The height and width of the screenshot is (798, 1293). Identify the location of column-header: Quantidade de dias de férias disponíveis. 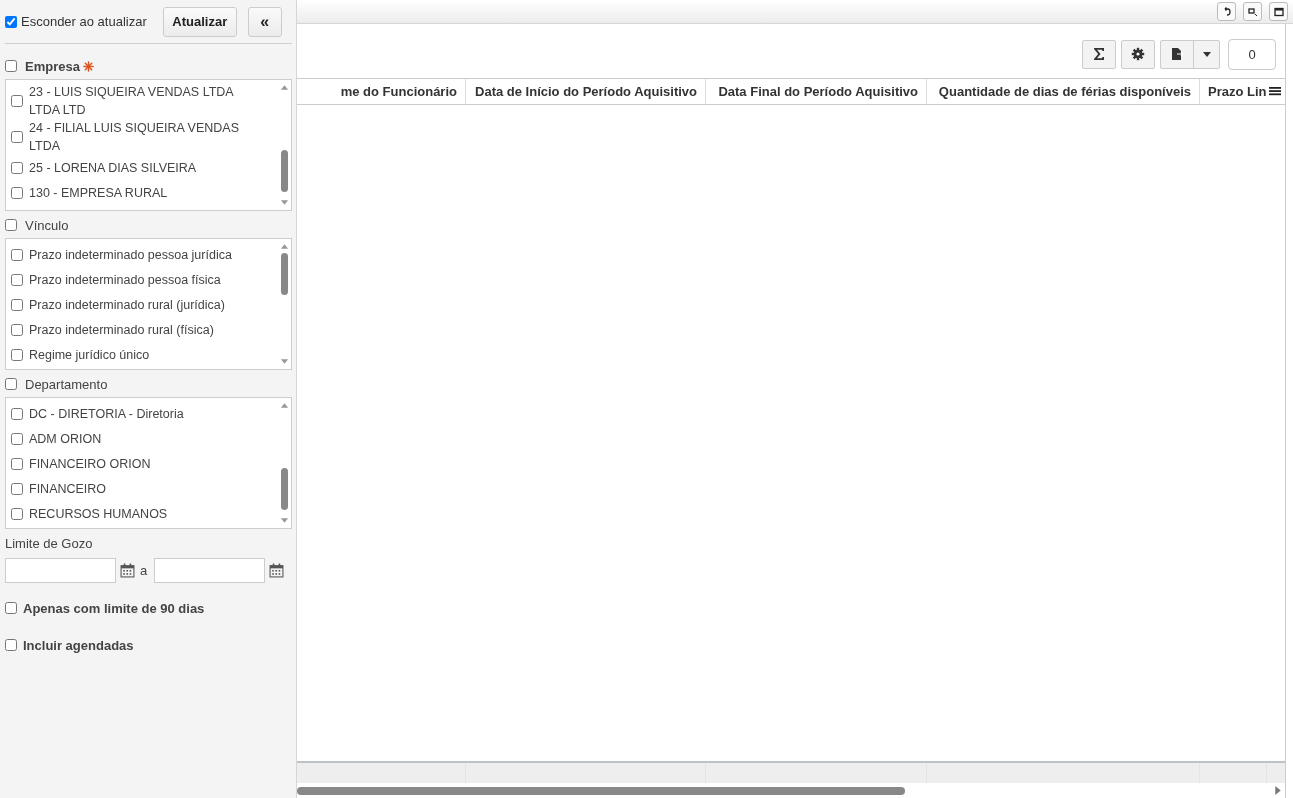
(1063, 91).